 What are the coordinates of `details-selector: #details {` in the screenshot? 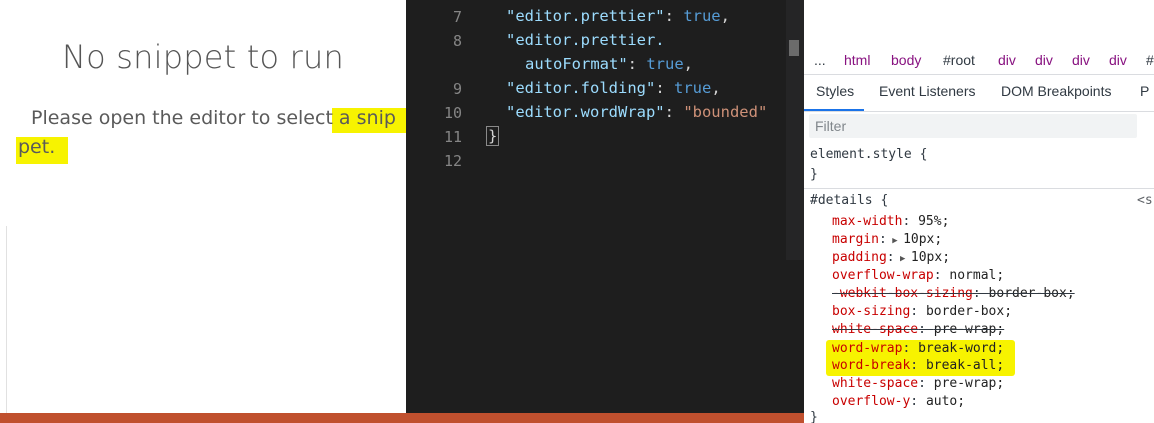 It's located at (849, 200).